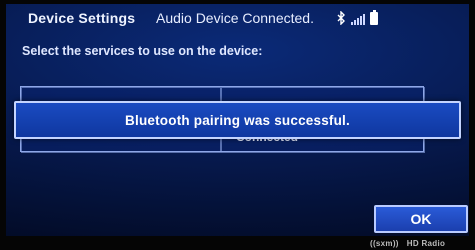 The image size is (475, 250). Describe the element at coordinates (235, 18) in the screenshot. I see `connection-status: Audio Device Connected.` at that location.